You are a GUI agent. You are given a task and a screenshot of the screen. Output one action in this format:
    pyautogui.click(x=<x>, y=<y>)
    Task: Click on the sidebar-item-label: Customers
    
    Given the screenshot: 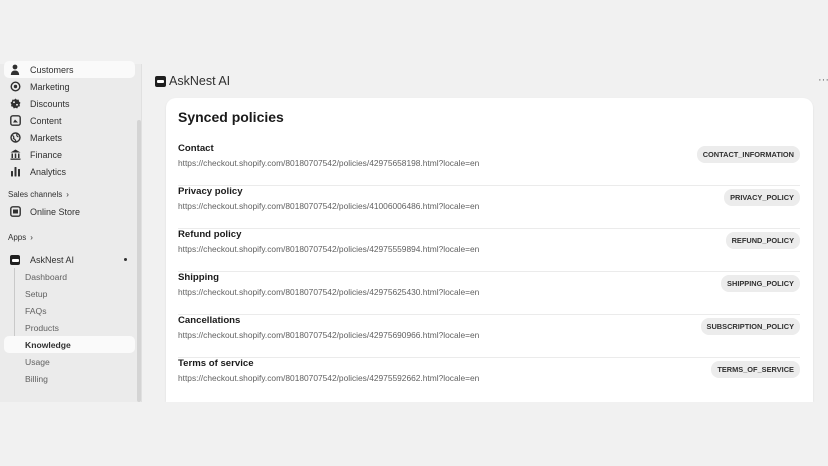 What is the action you would take?
    pyautogui.click(x=52, y=69)
    